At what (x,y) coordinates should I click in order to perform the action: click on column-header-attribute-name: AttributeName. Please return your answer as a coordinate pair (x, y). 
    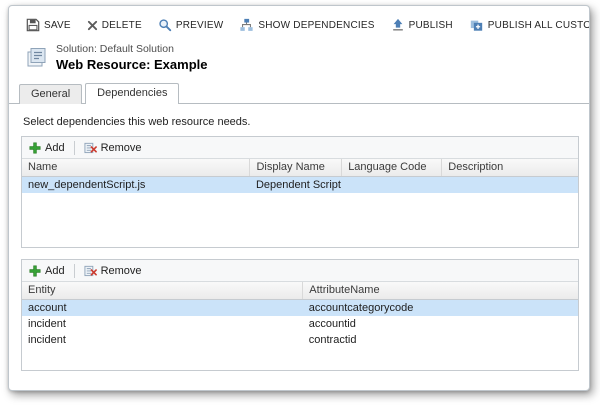
    Looking at the image, I should click on (440, 291).